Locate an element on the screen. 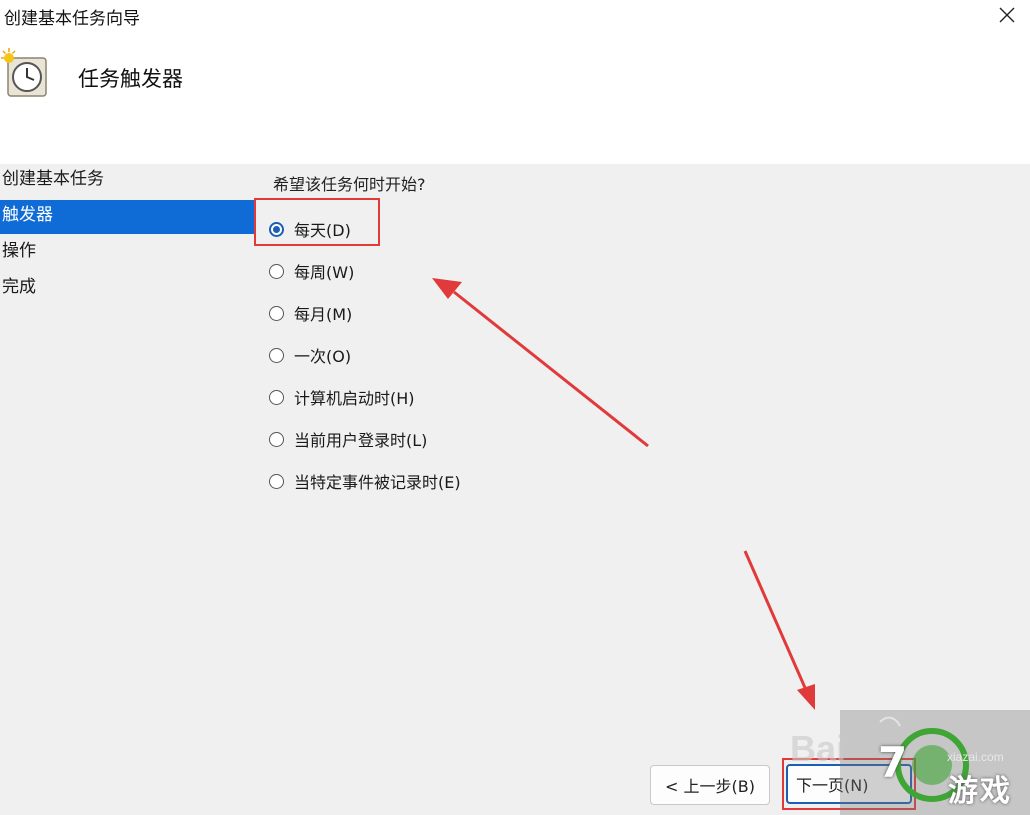 The image size is (1030, 815). radio-at-logon: 当前用户登录时(L) is located at coordinates (365, 439).